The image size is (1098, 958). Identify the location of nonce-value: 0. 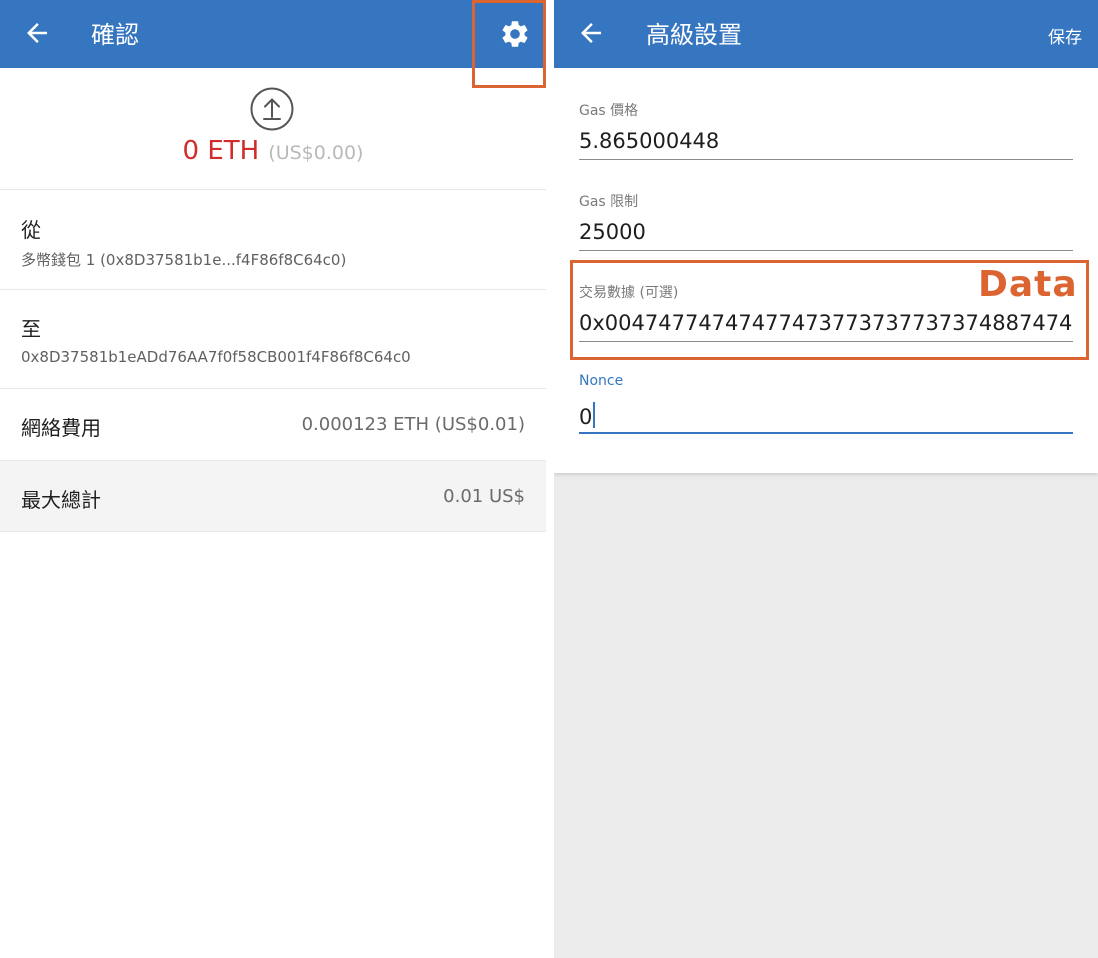
(586, 417).